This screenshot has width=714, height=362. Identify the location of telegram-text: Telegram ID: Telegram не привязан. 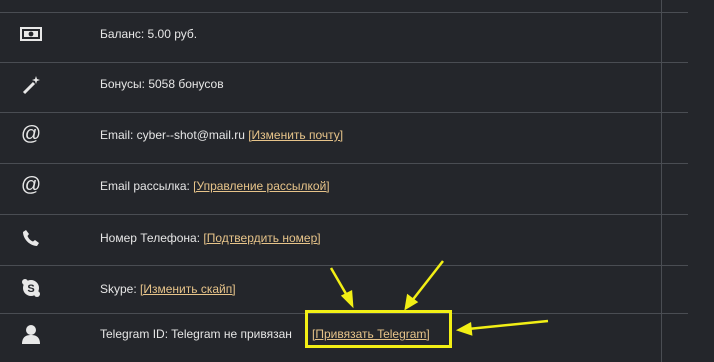
(196, 334).